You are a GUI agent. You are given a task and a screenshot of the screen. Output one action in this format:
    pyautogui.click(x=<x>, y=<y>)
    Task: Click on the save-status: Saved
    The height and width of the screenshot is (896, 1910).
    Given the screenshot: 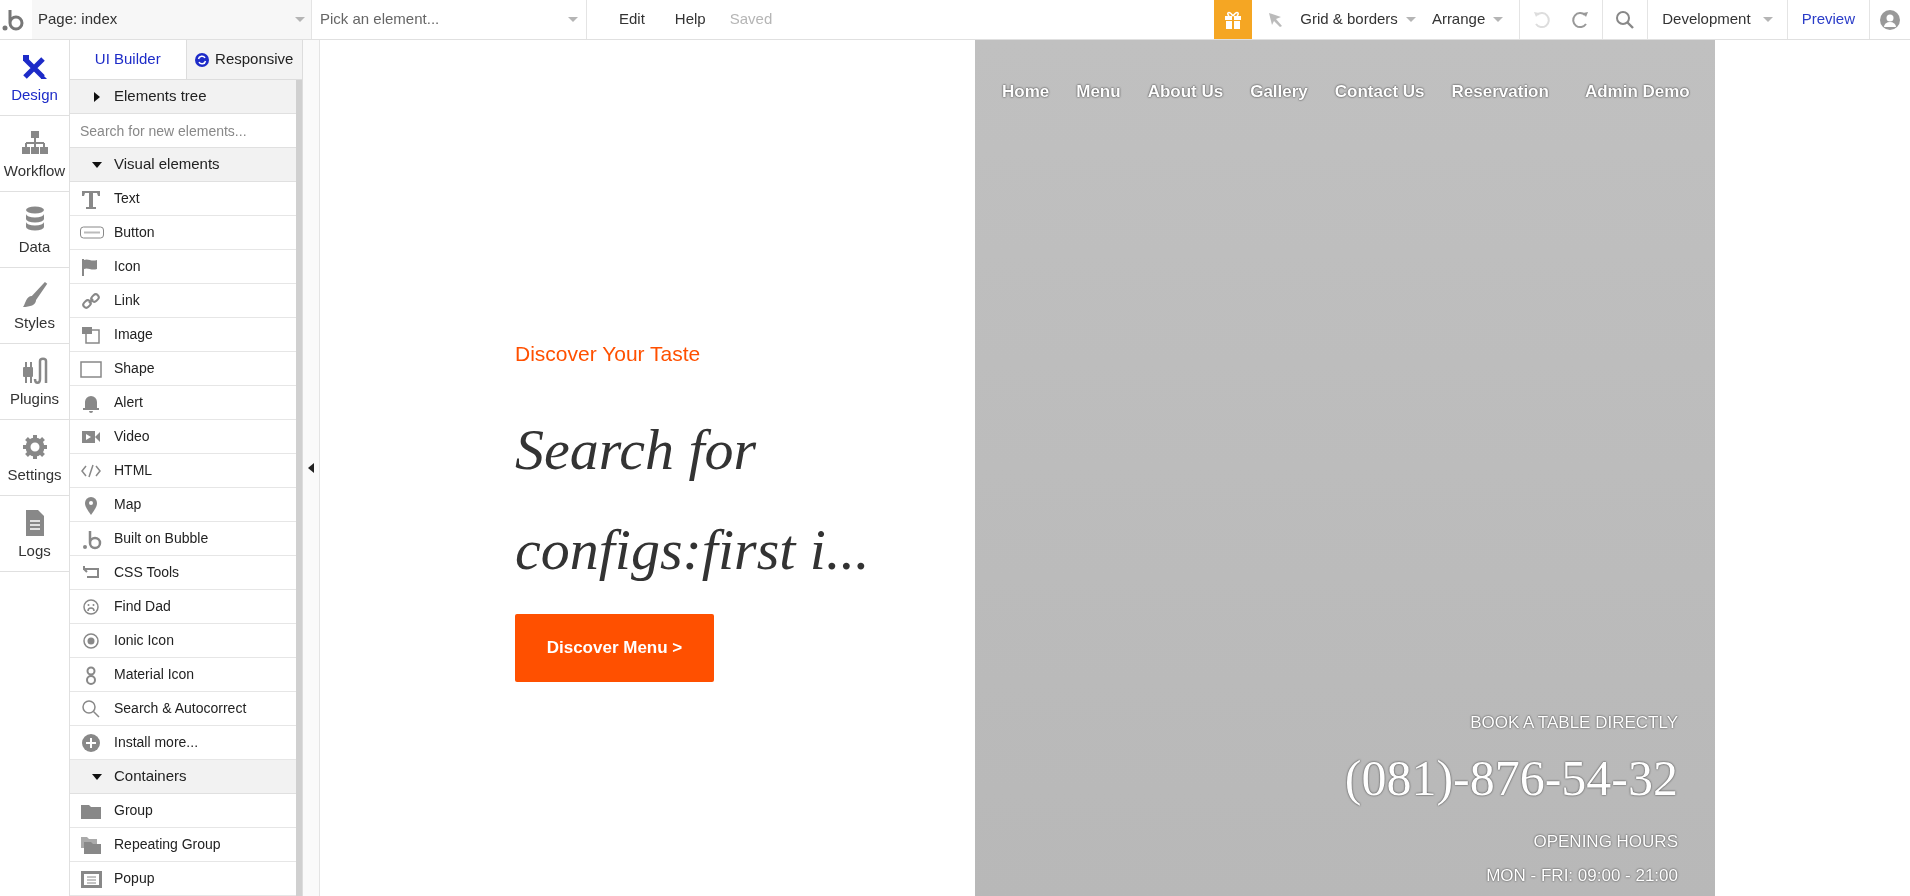 What is the action you would take?
    pyautogui.click(x=751, y=19)
    